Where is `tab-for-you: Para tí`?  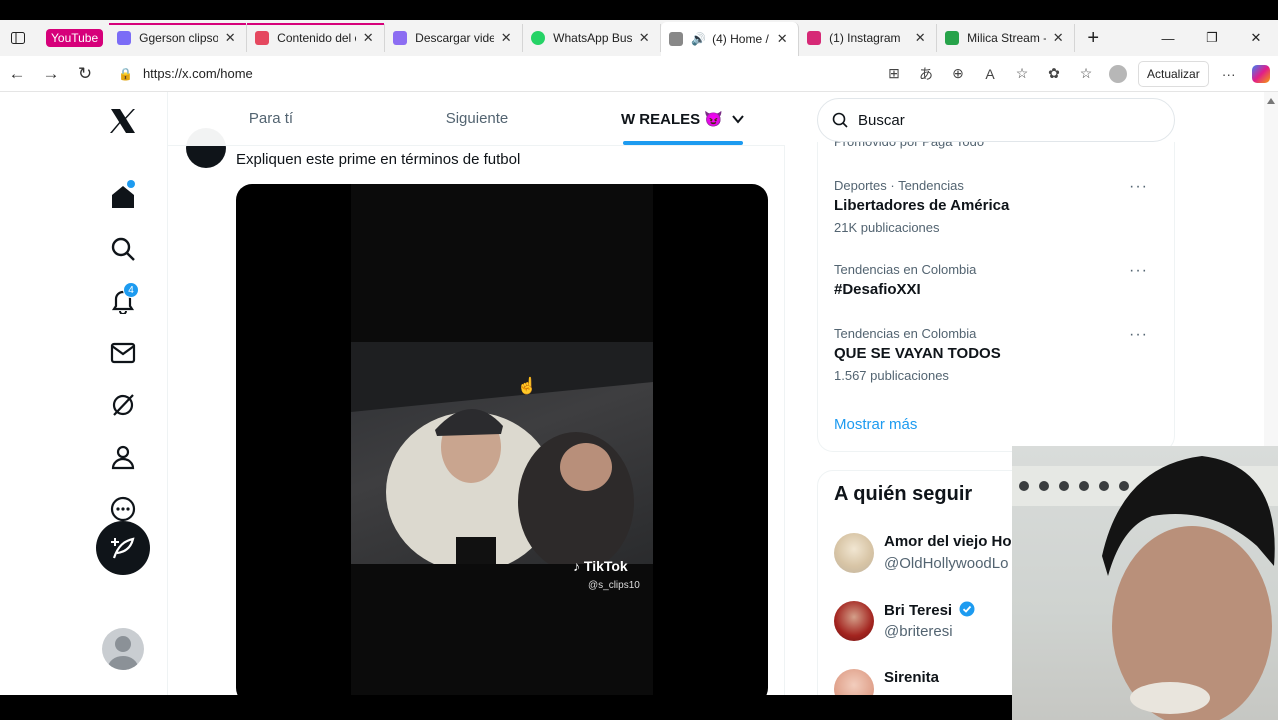
tab-for-you: Para tí is located at coordinates (271, 118).